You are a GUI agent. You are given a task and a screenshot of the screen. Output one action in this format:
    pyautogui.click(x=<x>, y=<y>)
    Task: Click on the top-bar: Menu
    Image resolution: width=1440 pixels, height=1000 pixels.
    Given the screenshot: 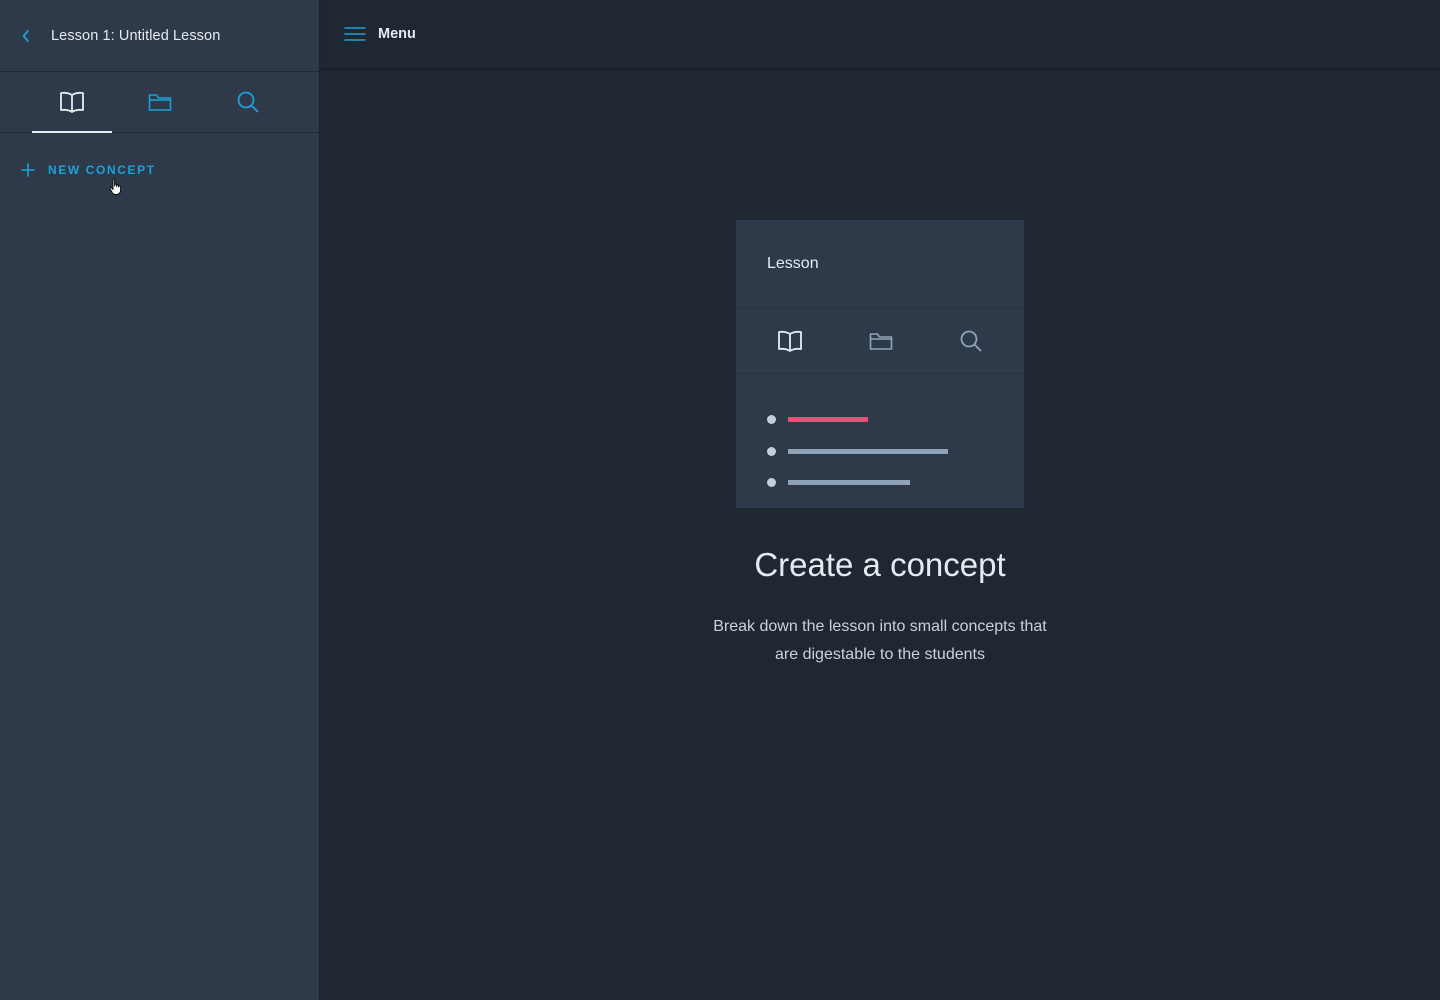 What is the action you would take?
    pyautogui.click(x=880, y=34)
    